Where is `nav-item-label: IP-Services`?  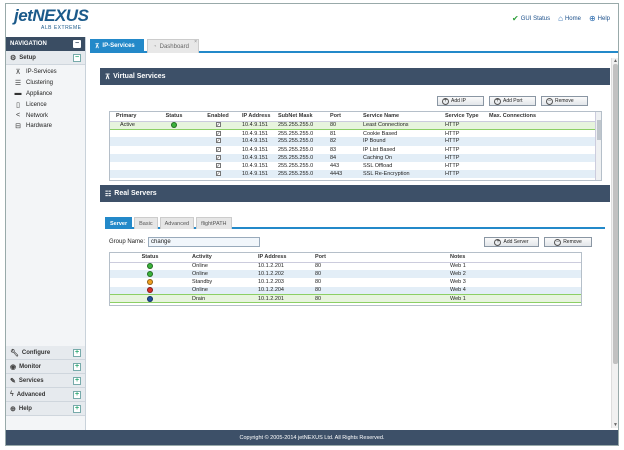 nav-item-label: IP-Services is located at coordinates (41, 72).